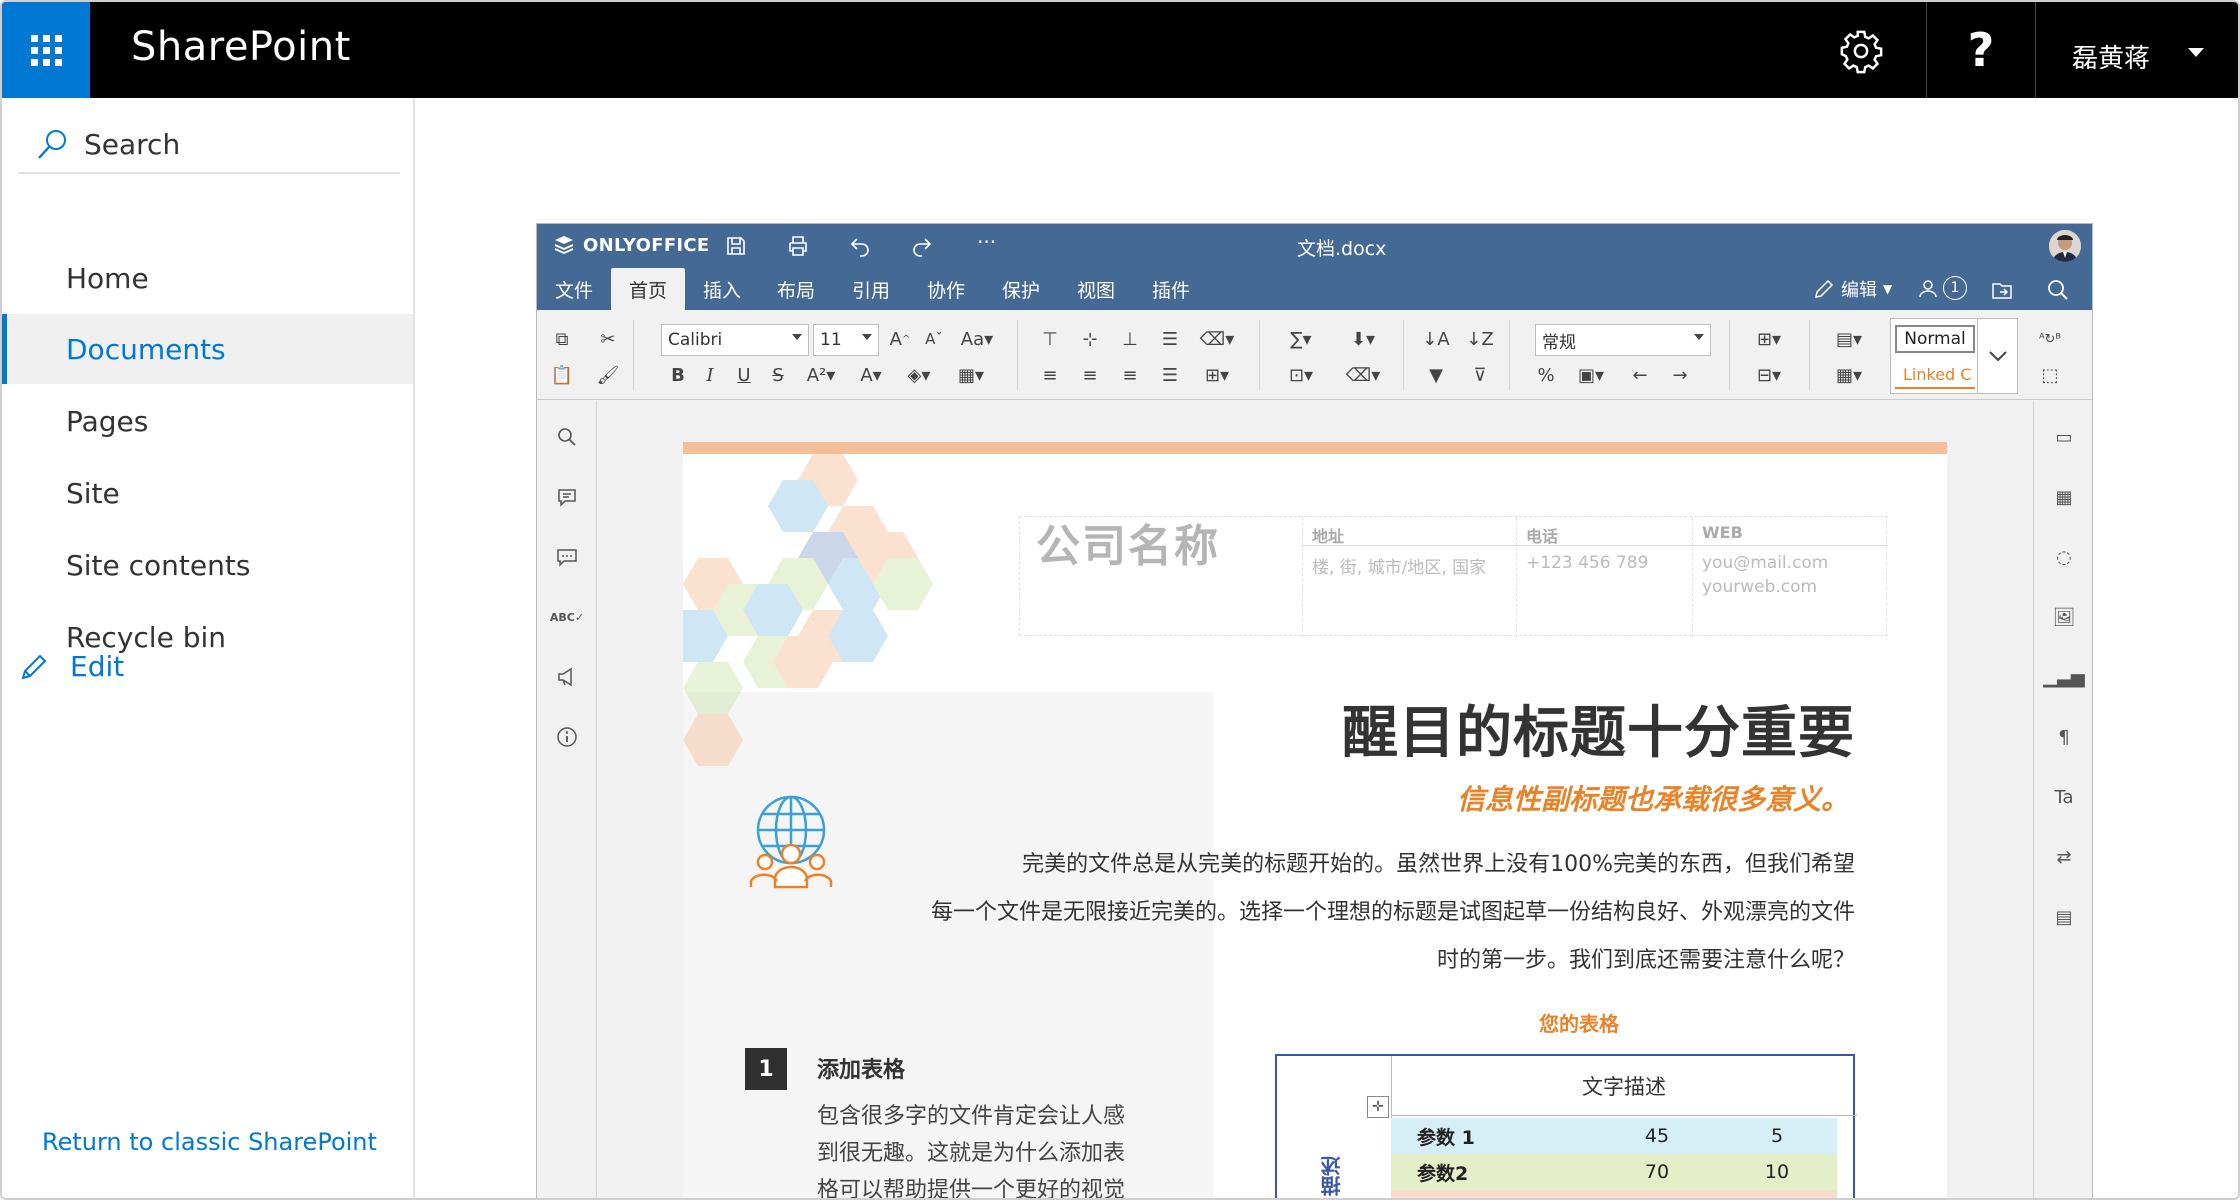 Image resolution: width=2240 pixels, height=1200 pixels. I want to click on percent-icon: %, so click(1546, 375).